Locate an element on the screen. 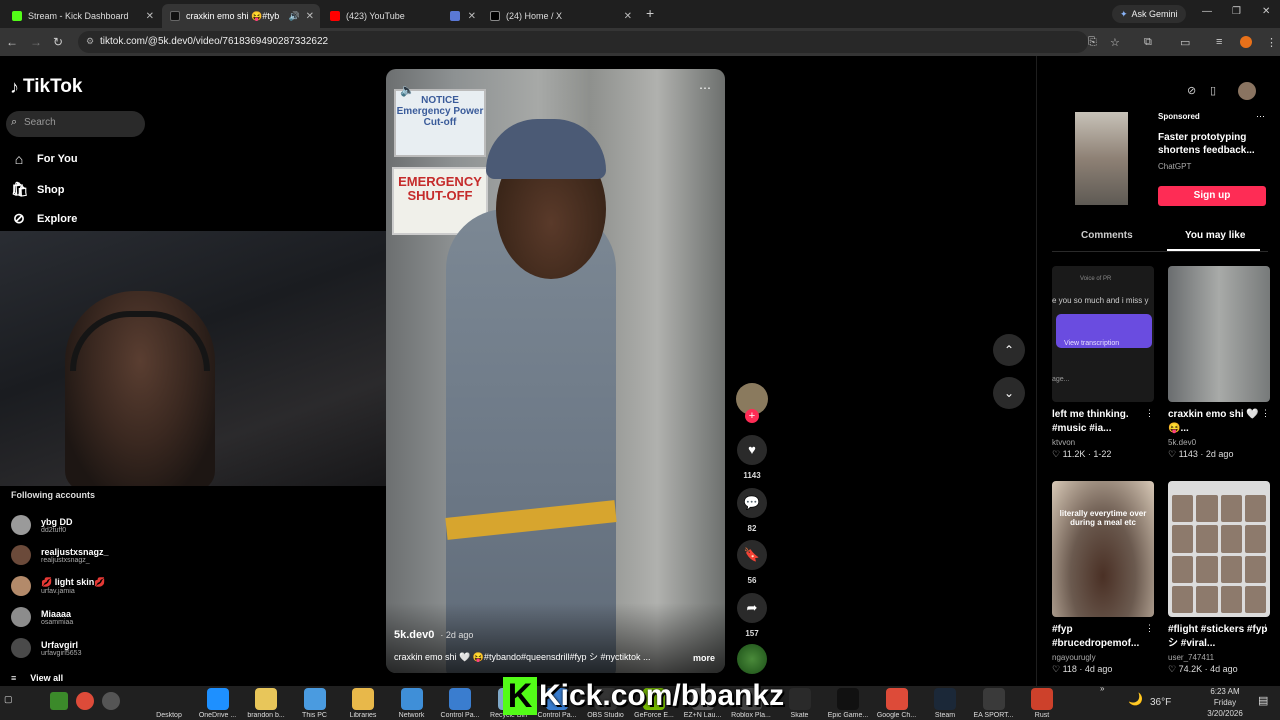  panel-divider is located at coordinates (1036, 371).